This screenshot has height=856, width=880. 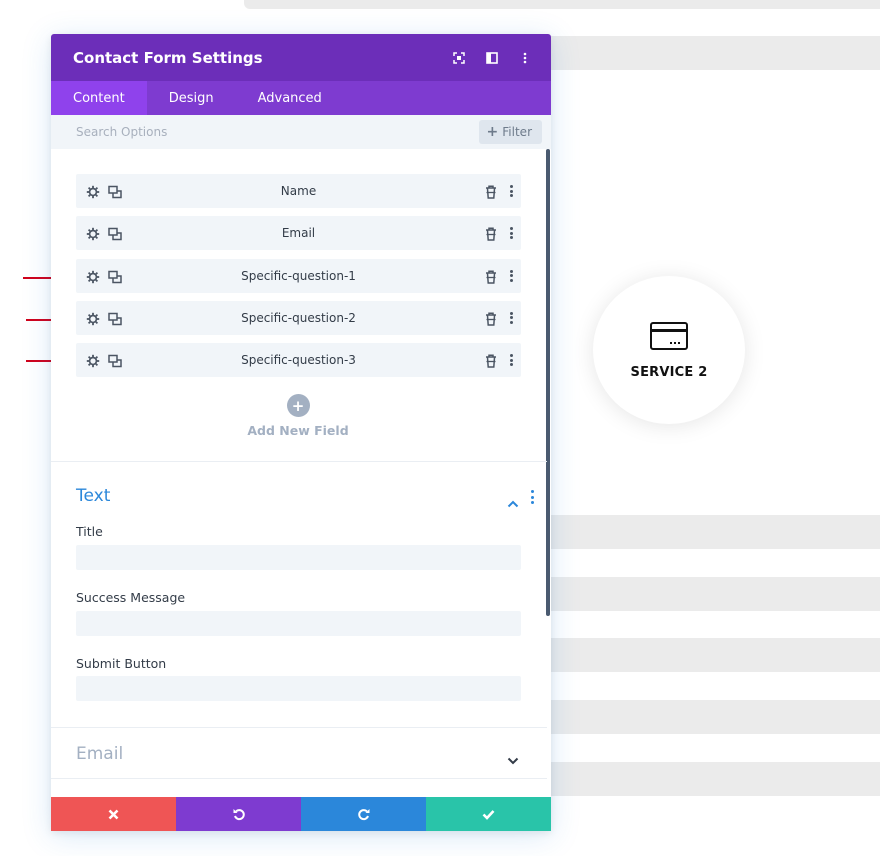 What do you see at coordinates (99, 98) in the screenshot?
I see `tab-content: Content` at bounding box center [99, 98].